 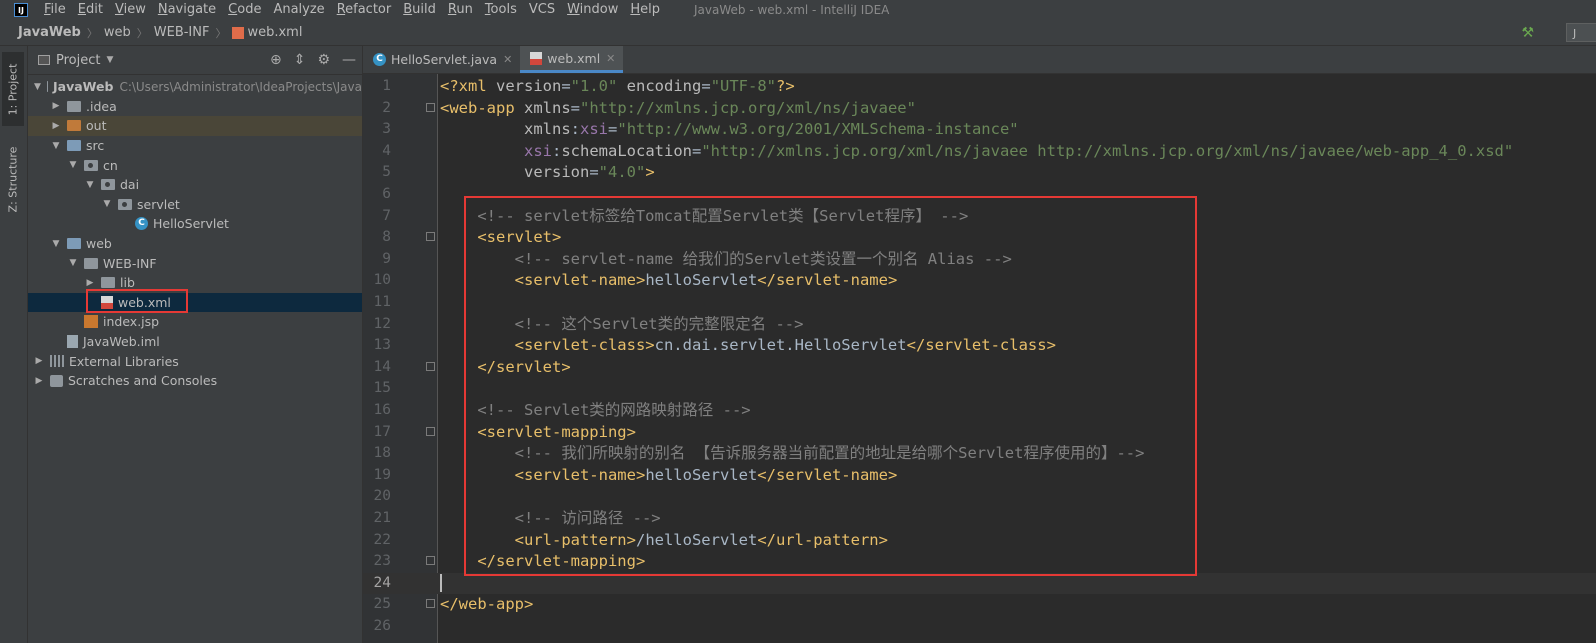 What do you see at coordinates (195, 381) in the screenshot?
I see `tree-node-scratches-and-consoles: ▶ Scratches and Consoles` at bounding box center [195, 381].